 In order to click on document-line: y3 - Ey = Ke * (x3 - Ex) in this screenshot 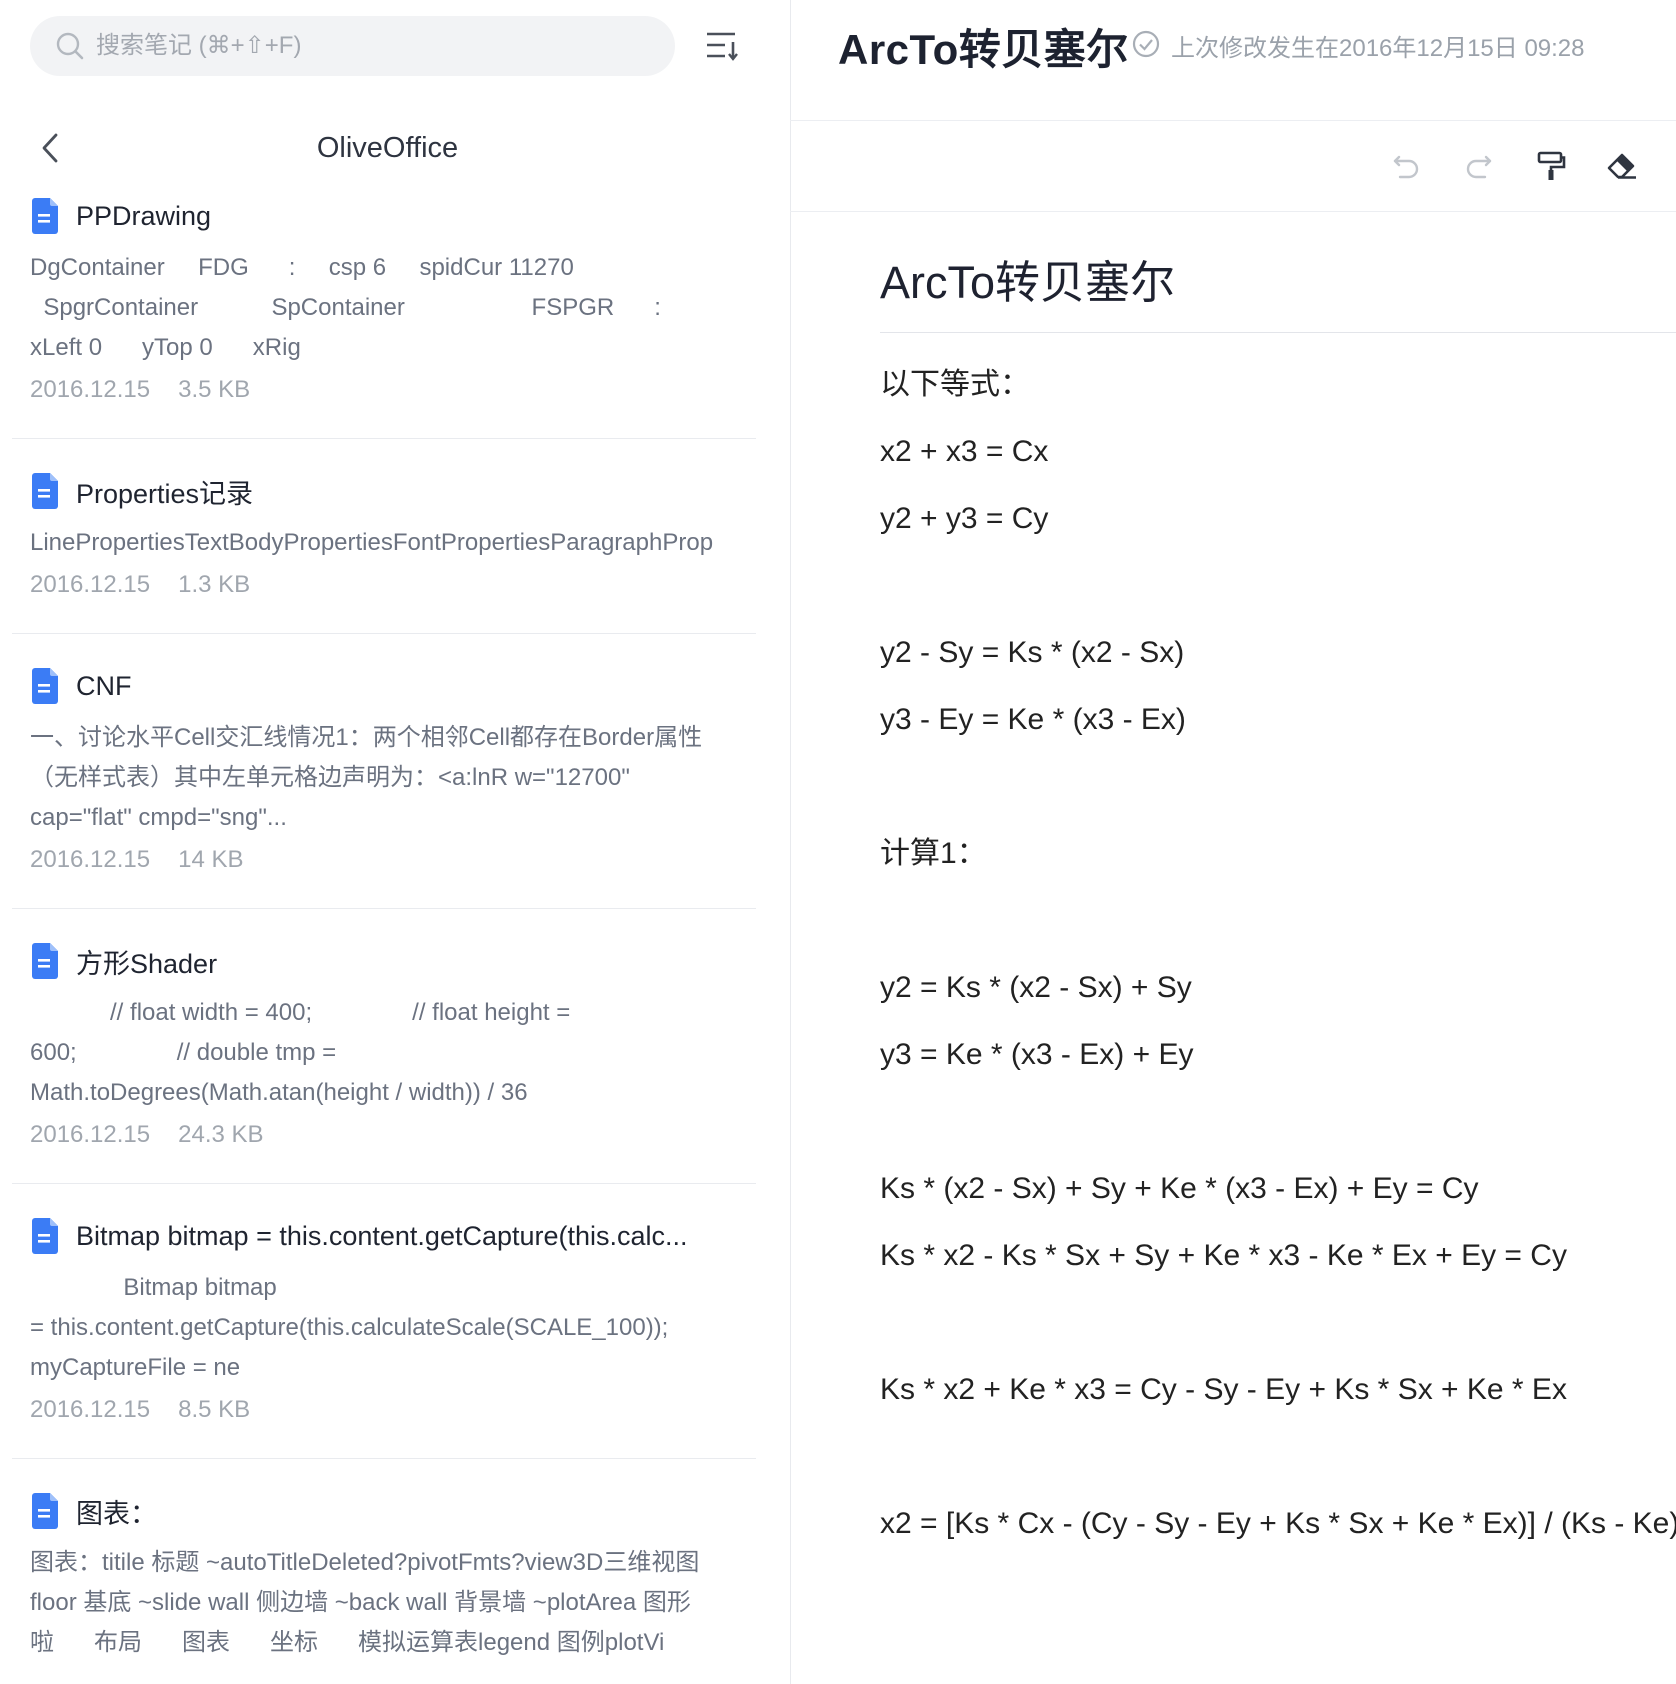, I will do `click(1278, 719)`.